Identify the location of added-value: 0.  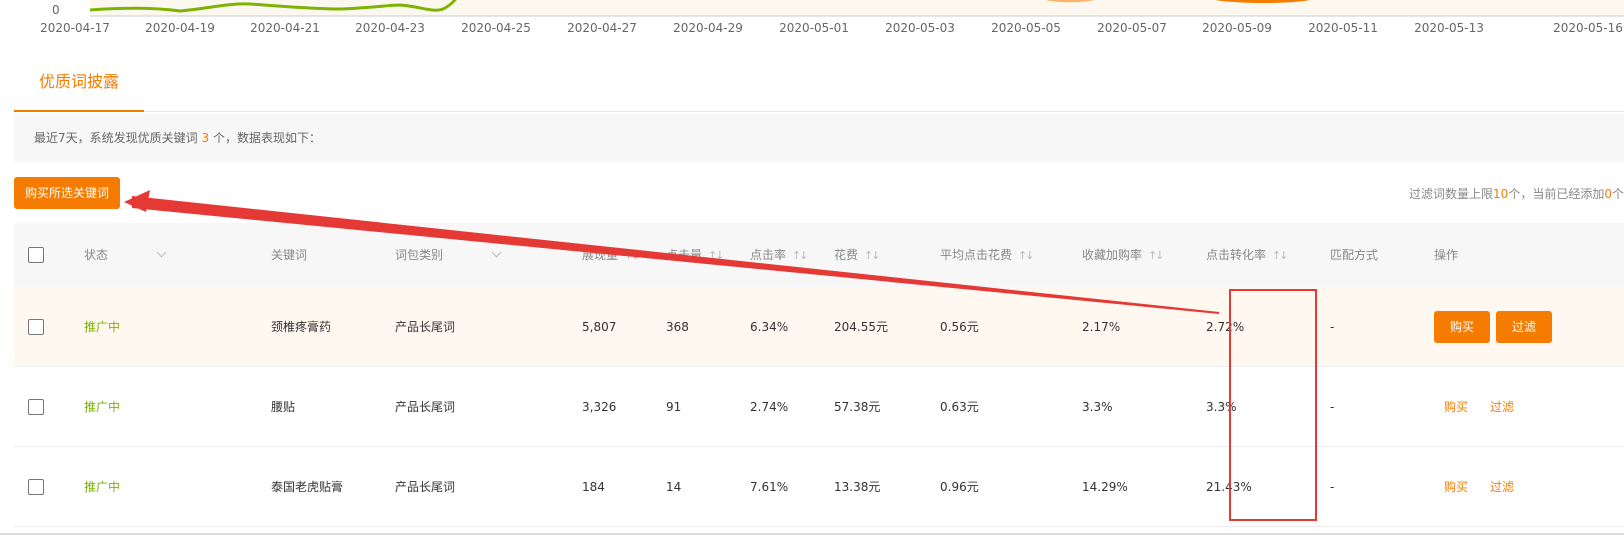
(1608, 194).